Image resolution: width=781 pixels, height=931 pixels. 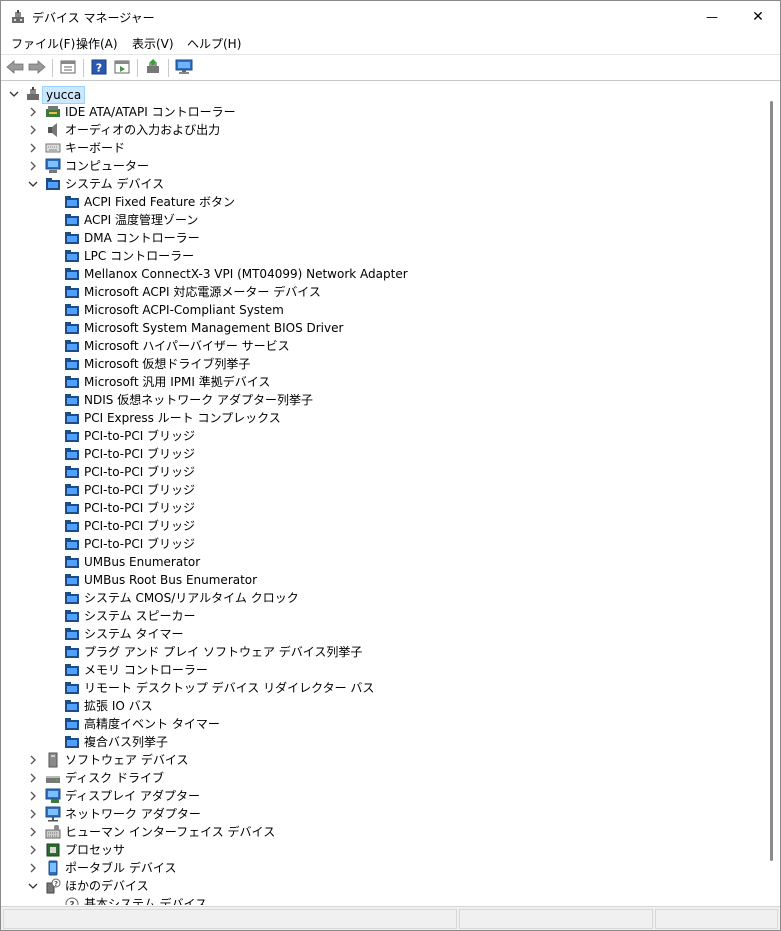 What do you see at coordinates (383, 634) in the screenshot?
I see `tree-device-item: システム タイマー` at bounding box center [383, 634].